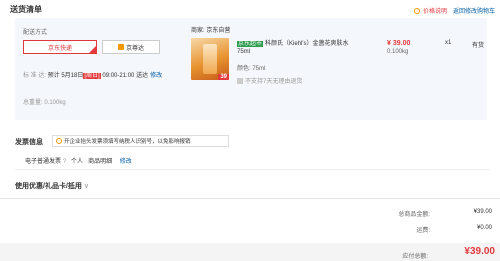  I want to click on modify-time-link: 修改, so click(156, 76).